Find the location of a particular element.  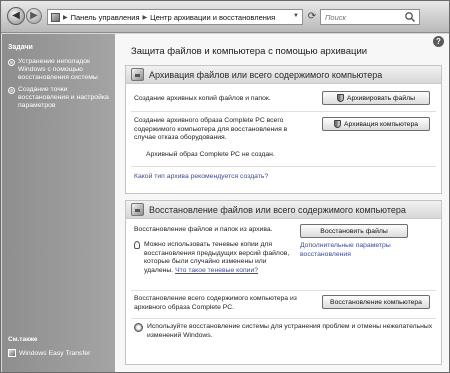

back-button: ◀ is located at coordinates (16, 16).